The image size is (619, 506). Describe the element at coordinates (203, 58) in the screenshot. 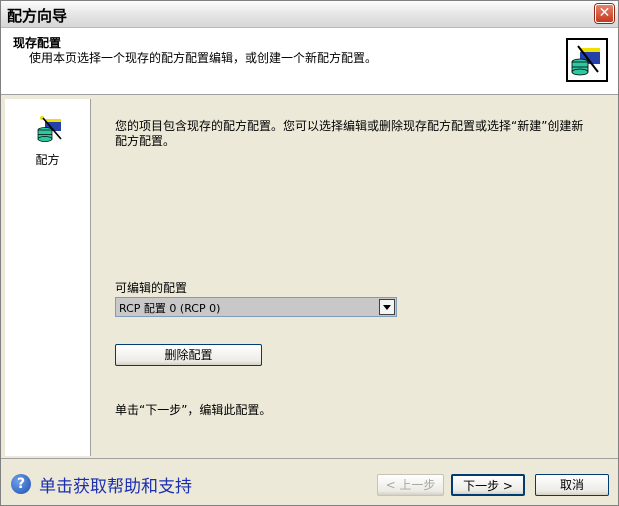

I see `page-subtitle: 使用本页选择一个现存的配方配置编辑，或创建一个新配方配置。` at that location.